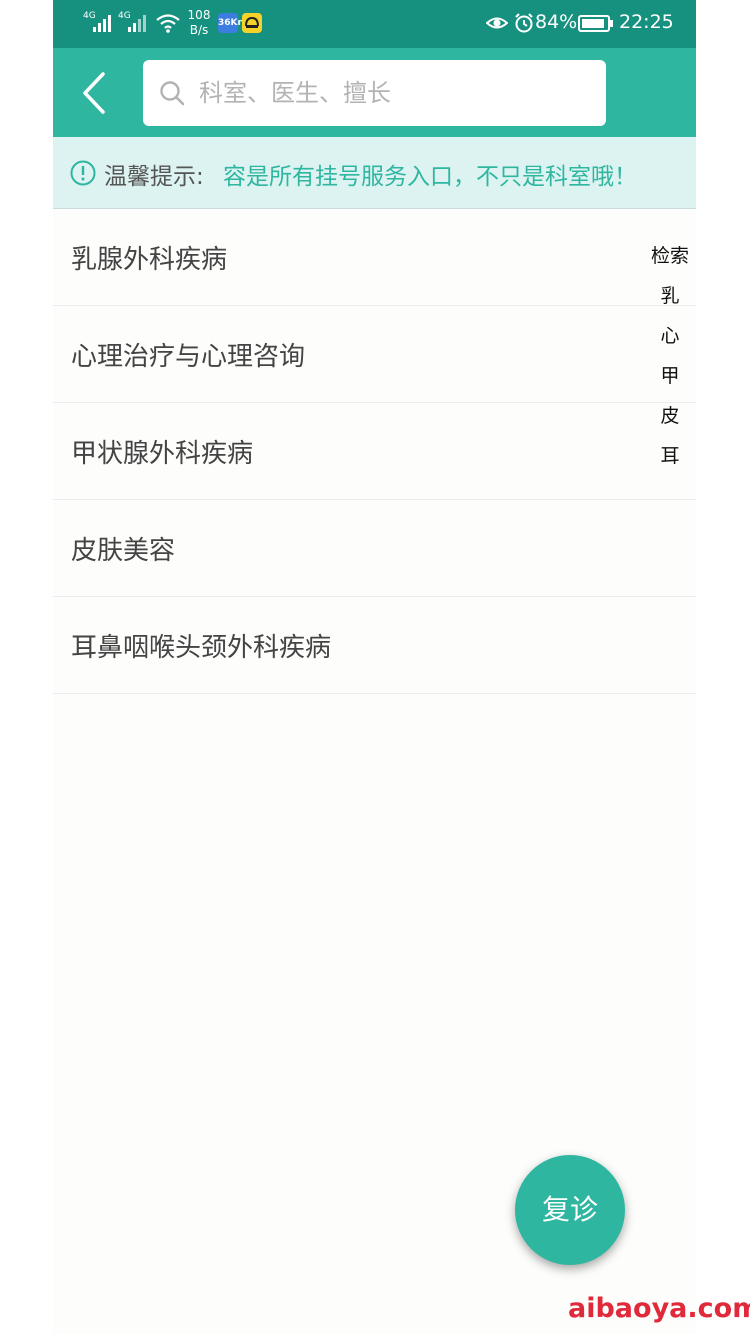  What do you see at coordinates (430, 177) in the screenshot?
I see `tip-text: 容是所有挂号服务入口，不只是科室哦！` at bounding box center [430, 177].